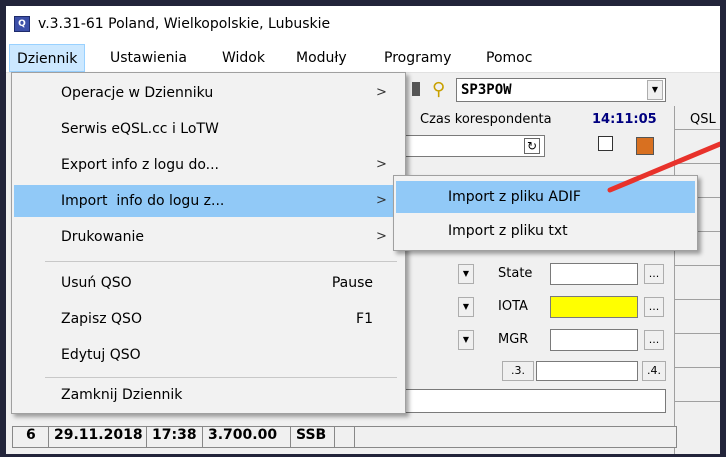 The height and width of the screenshot is (457, 726). I want to click on antenna-icon: ⚲, so click(438, 89).